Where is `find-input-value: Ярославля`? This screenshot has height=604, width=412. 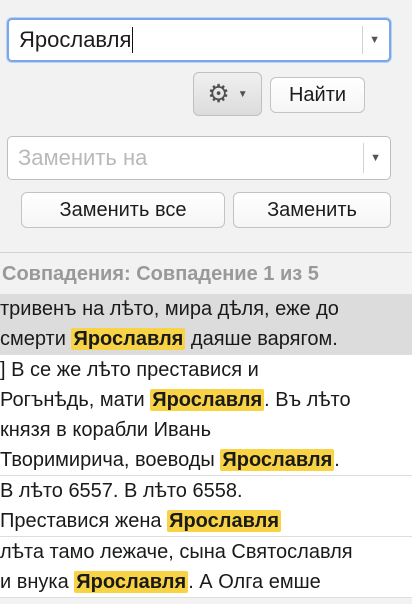 find-input-value: Ярославля is located at coordinates (75, 40).